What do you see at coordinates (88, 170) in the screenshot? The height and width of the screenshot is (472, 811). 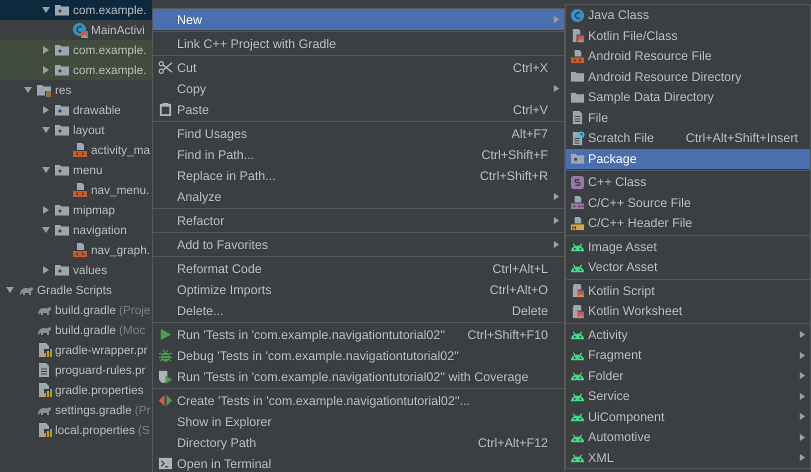 I see `tree-item-label: menu` at bounding box center [88, 170].